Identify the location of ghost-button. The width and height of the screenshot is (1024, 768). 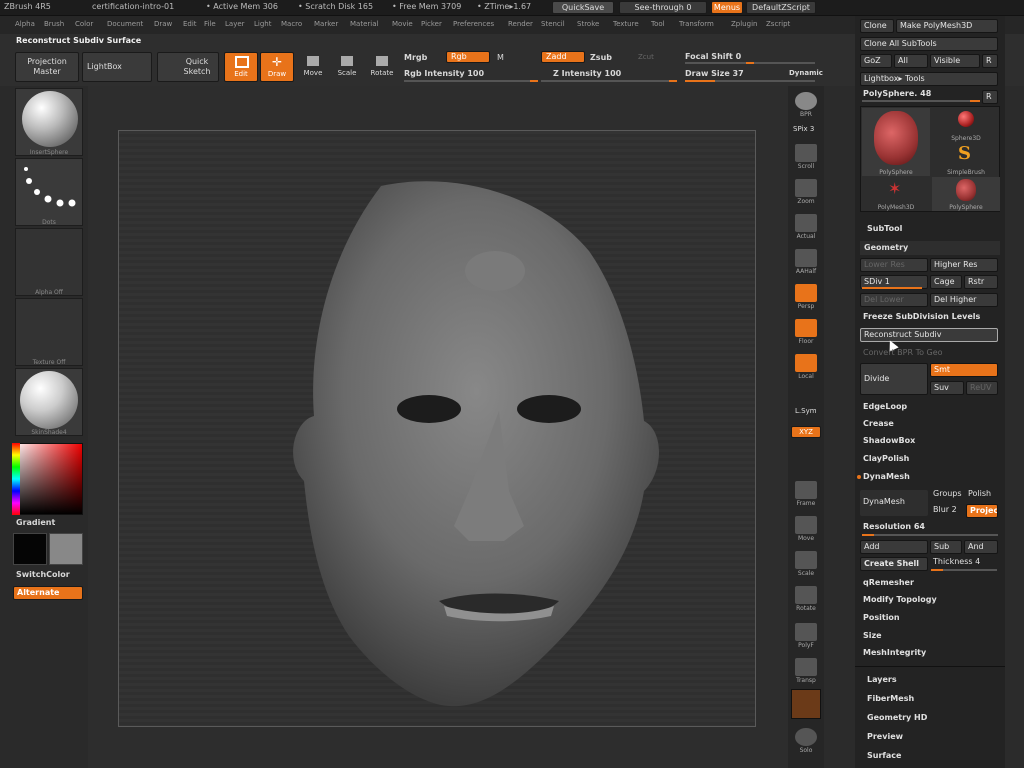
(806, 704).